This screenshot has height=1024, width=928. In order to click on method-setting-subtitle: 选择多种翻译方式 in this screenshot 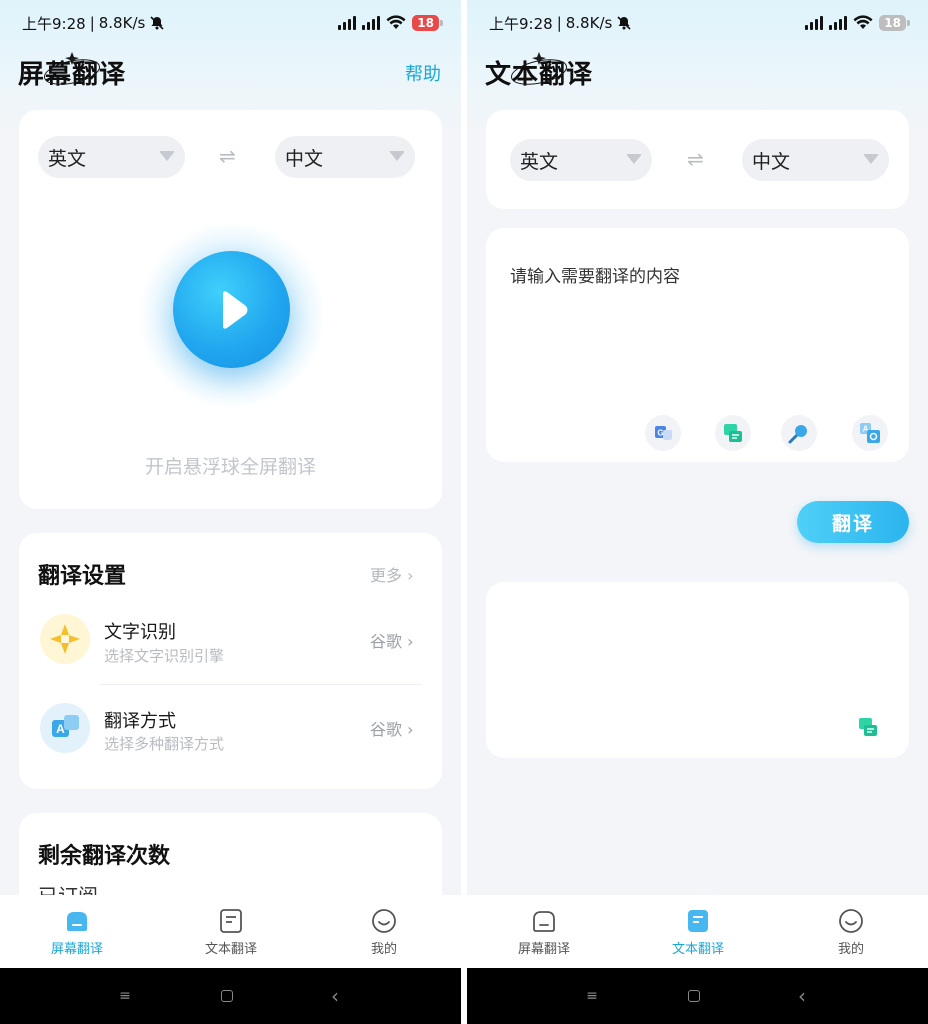, I will do `click(164, 744)`.